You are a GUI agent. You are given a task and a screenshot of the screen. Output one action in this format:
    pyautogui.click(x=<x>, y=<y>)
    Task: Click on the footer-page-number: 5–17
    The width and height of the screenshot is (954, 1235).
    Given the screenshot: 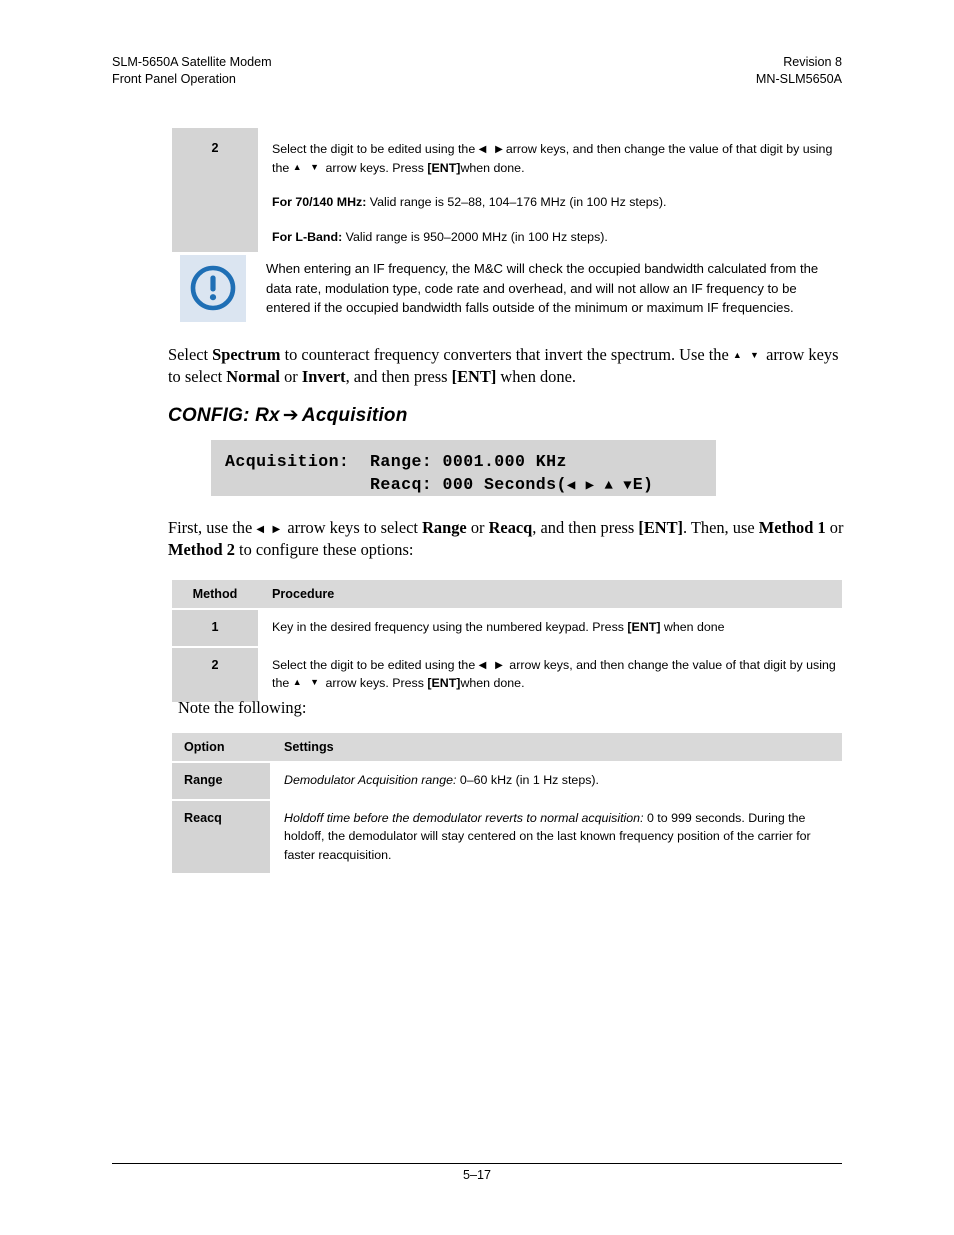 What is the action you would take?
    pyautogui.click(x=477, y=1175)
    